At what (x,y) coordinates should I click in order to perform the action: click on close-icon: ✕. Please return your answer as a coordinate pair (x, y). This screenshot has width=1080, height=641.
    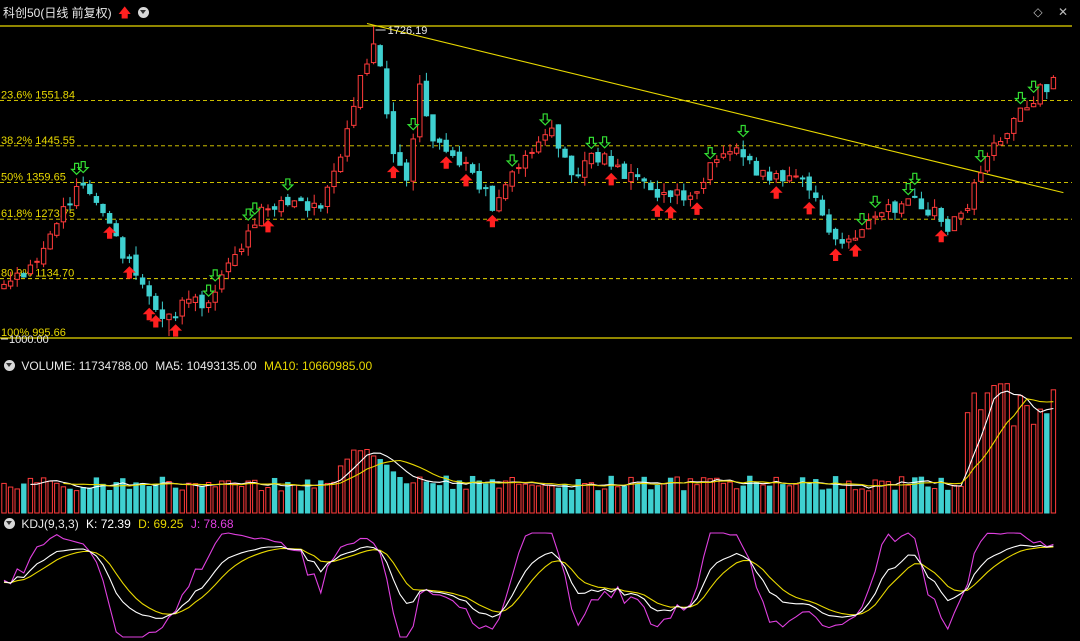
    Looking at the image, I should click on (1063, 12).